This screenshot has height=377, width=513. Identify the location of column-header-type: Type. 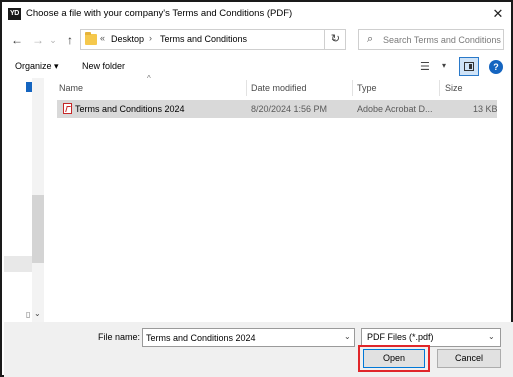
(367, 88).